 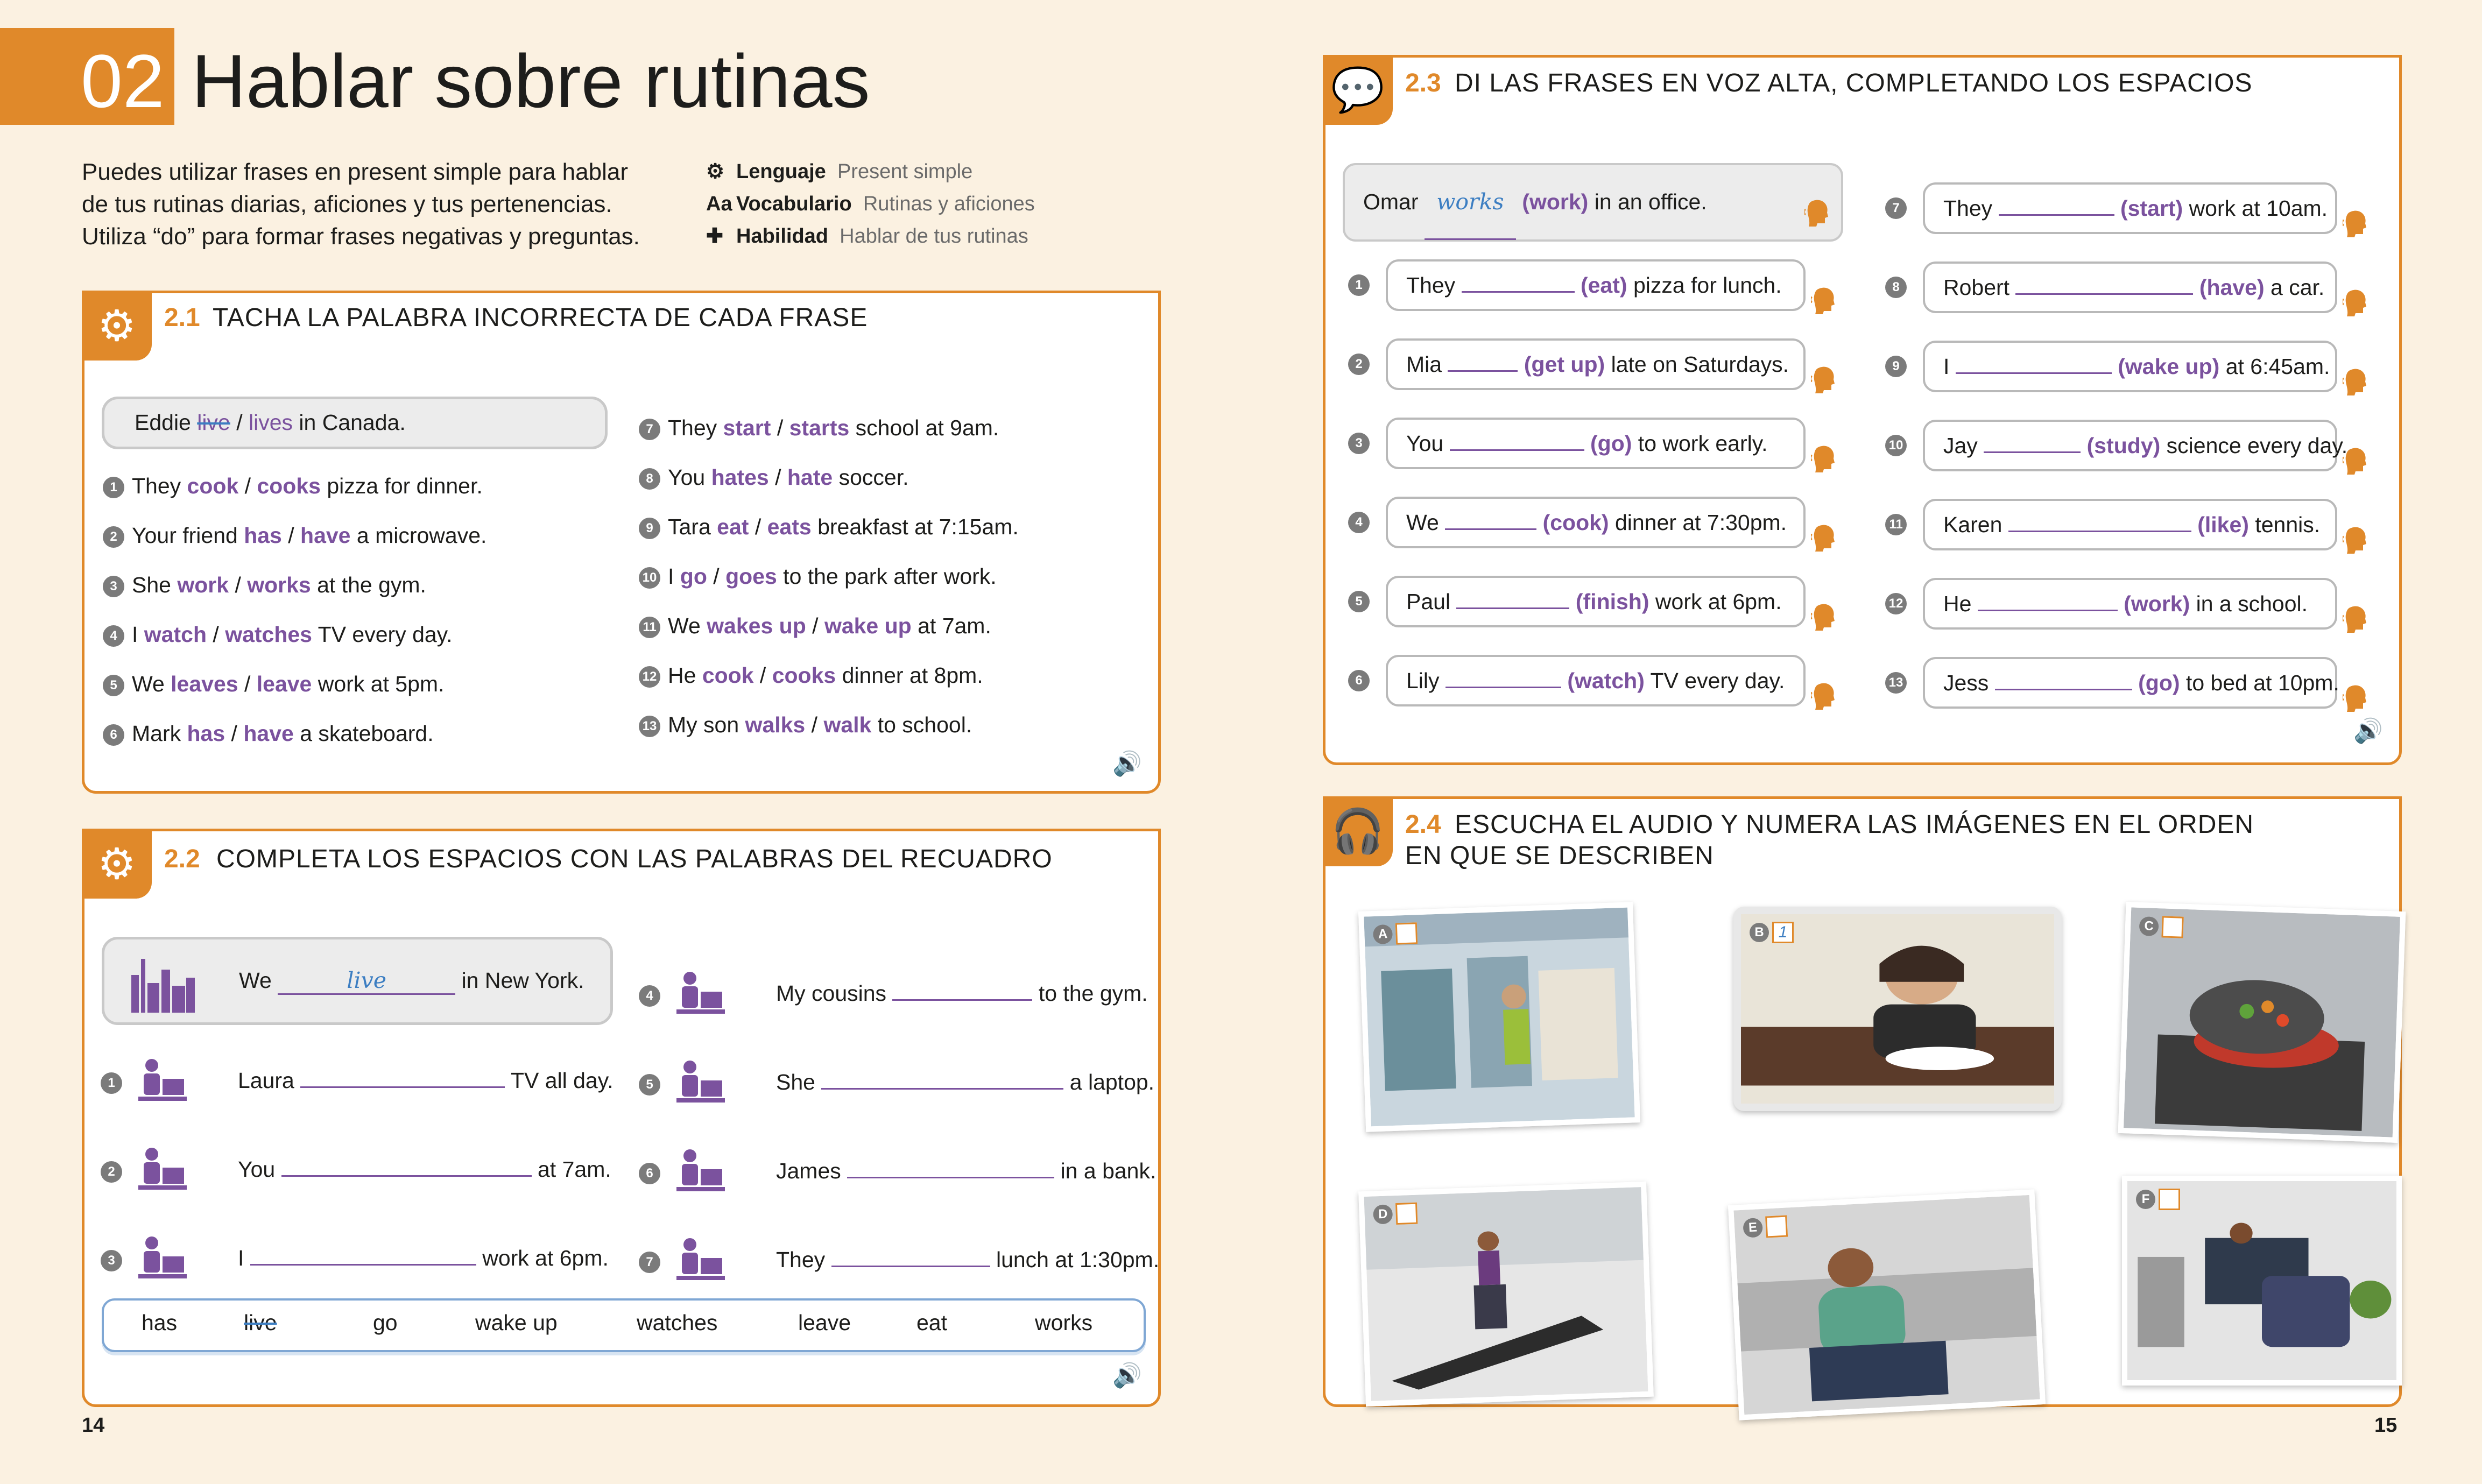 I want to click on exercise-item: 12 He cook / cooks dinner at 8pm., so click(x=811, y=675).